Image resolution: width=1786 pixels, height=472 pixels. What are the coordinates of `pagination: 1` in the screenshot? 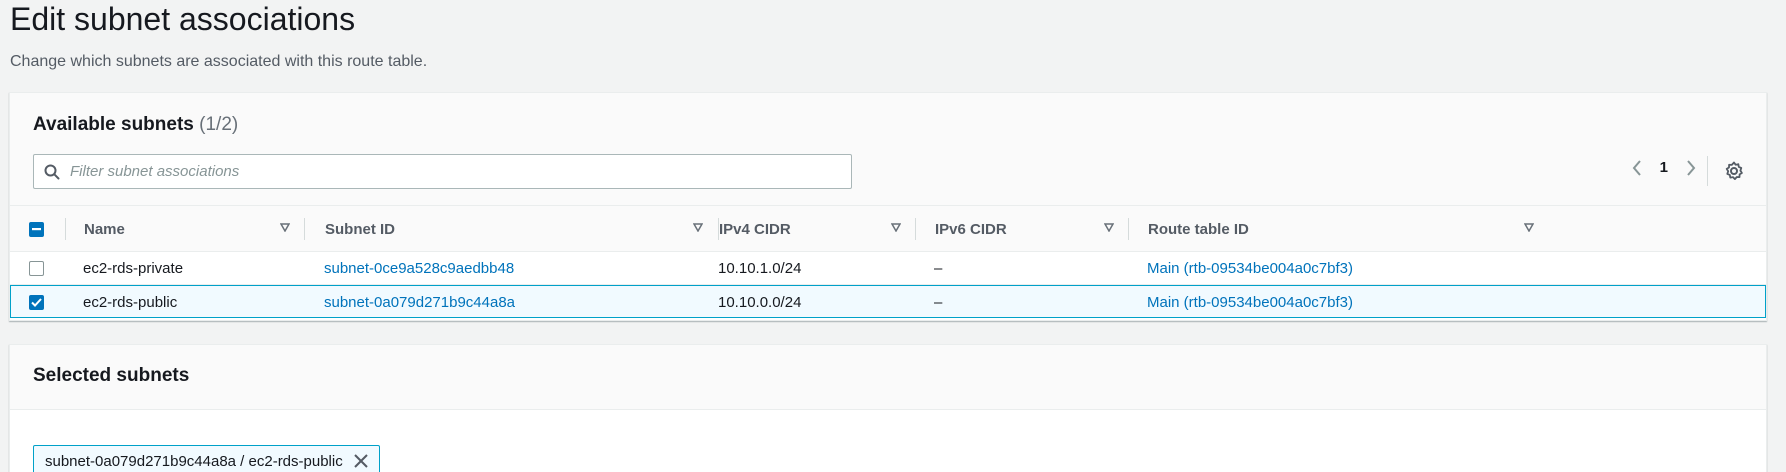 It's located at (1664, 167).